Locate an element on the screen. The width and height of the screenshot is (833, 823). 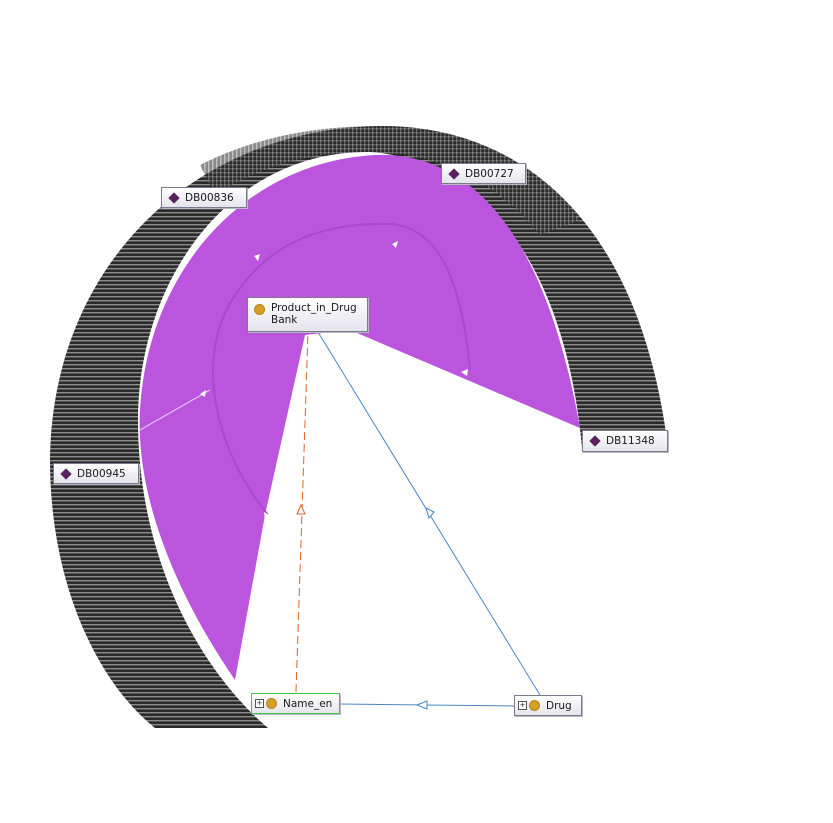
node-label: Product_in_Drug Bank is located at coordinates (314, 314).